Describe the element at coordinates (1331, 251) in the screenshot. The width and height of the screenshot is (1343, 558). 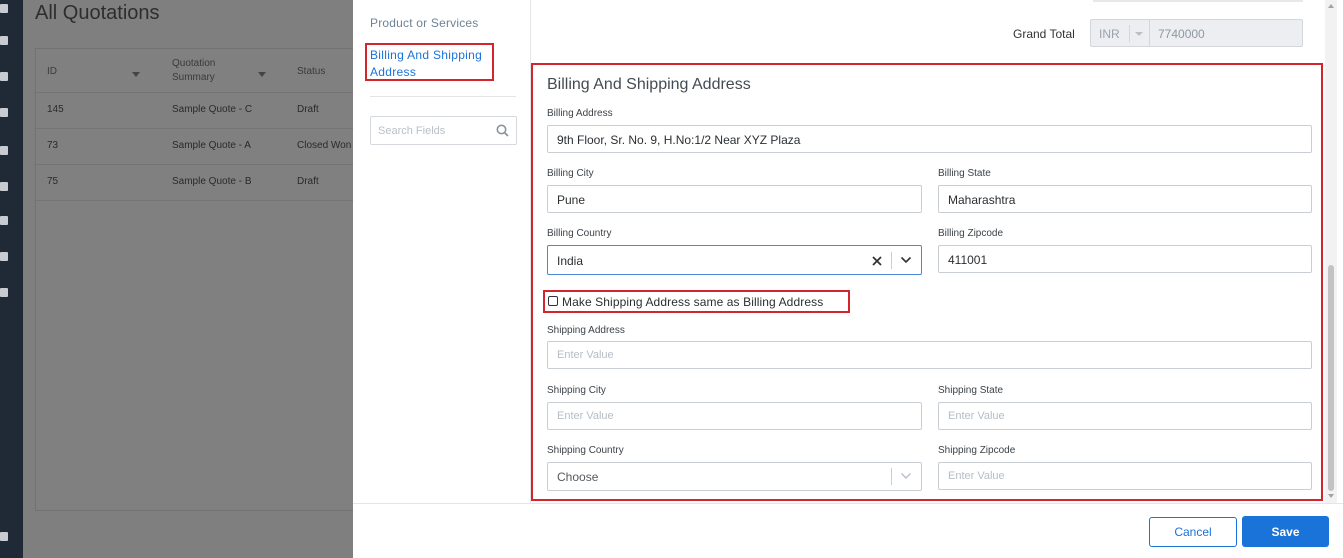
I see `modal-scrollbar` at that location.